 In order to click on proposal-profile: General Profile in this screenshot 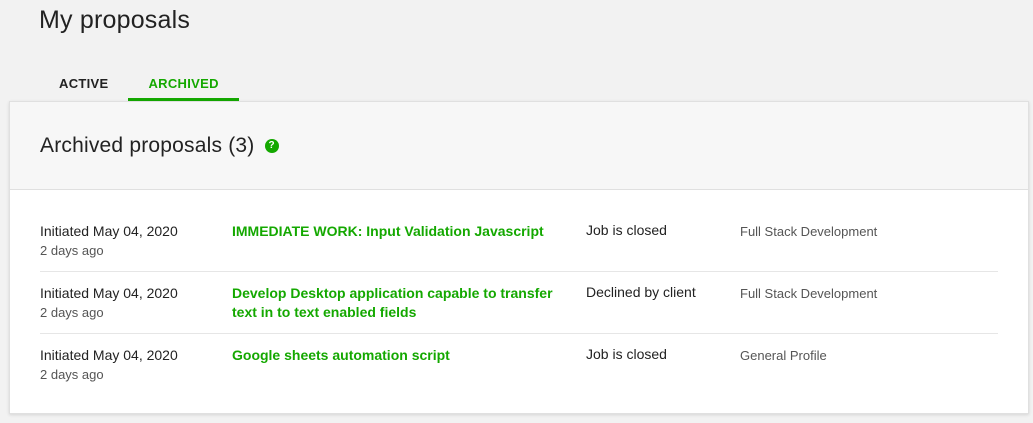, I will do `click(783, 355)`.